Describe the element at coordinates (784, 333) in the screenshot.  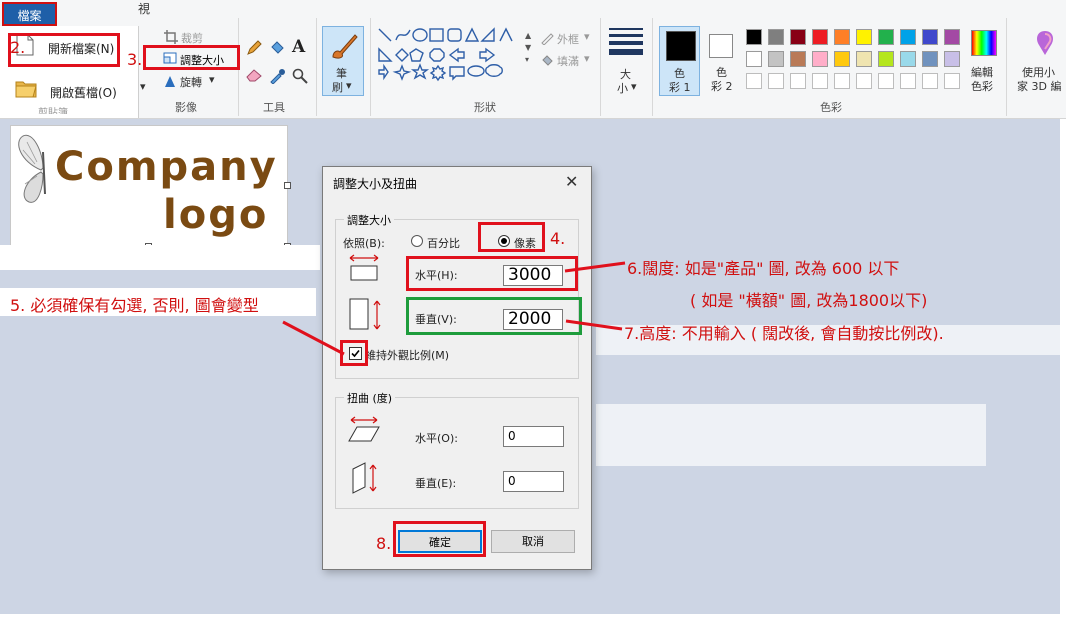
I see `step7-label: 7.高度: 不用輸入 ( 闊改後, 會自動按比例改).` at that location.